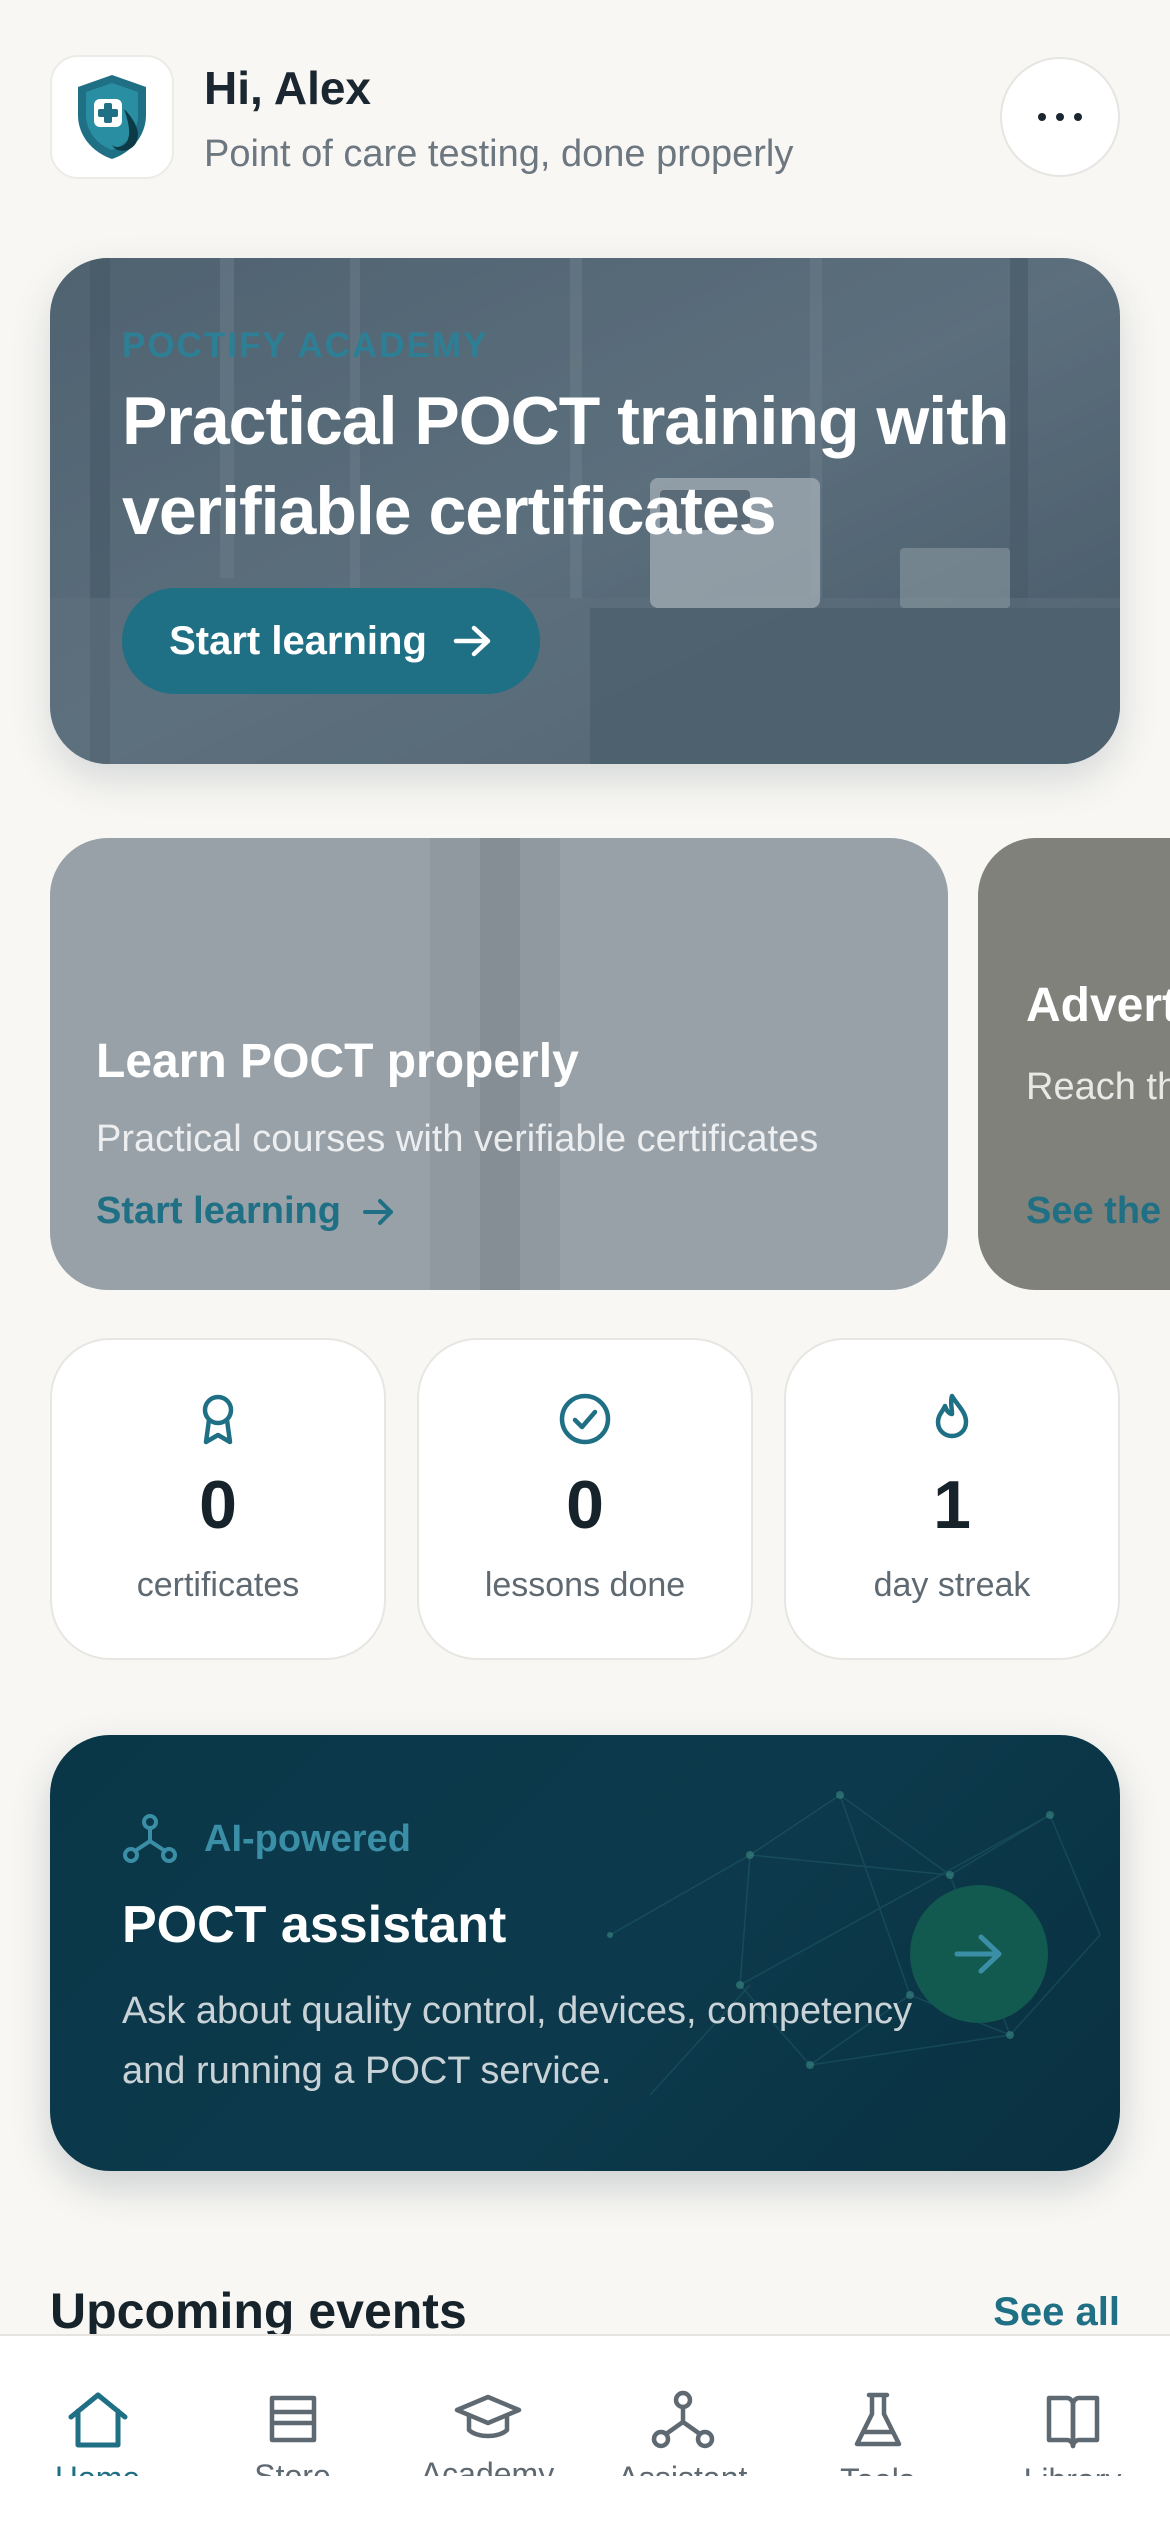 This screenshot has height=2532, width=1170. Describe the element at coordinates (245, 1211) in the screenshot. I see `promo-start-learning-link: Start learning` at that location.